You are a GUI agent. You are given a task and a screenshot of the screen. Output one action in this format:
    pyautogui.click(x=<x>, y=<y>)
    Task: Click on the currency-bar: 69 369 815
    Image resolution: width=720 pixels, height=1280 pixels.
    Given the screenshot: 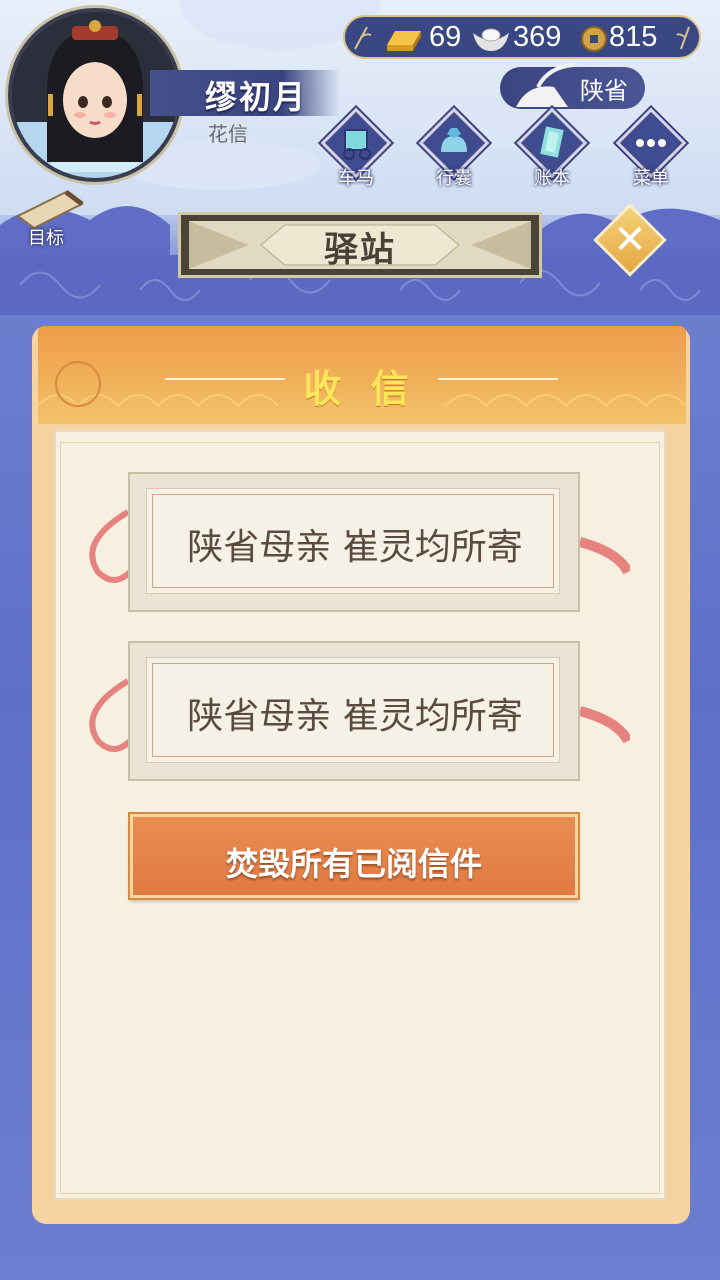 What is the action you would take?
    pyautogui.click(x=522, y=37)
    